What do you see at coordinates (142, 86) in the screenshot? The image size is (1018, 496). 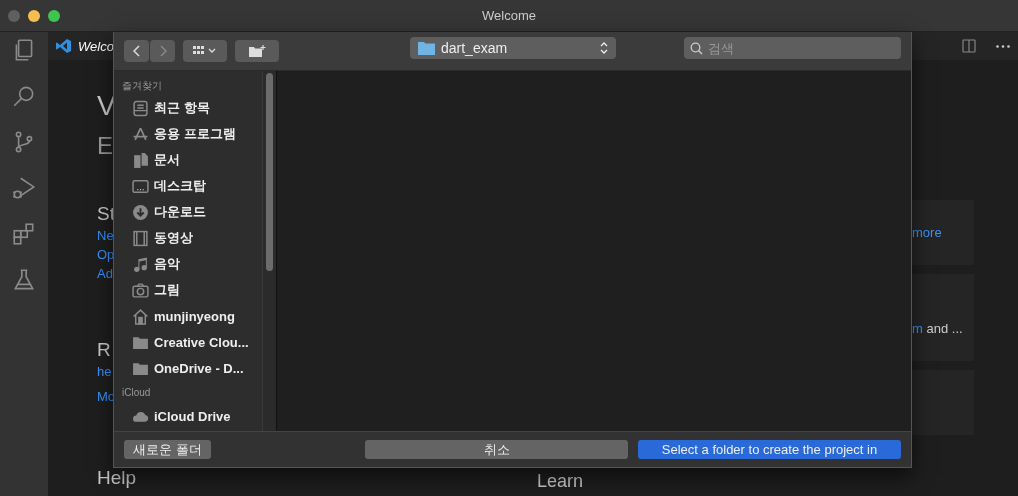 I see `sidebar-section-title: 즐겨찾기` at bounding box center [142, 86].